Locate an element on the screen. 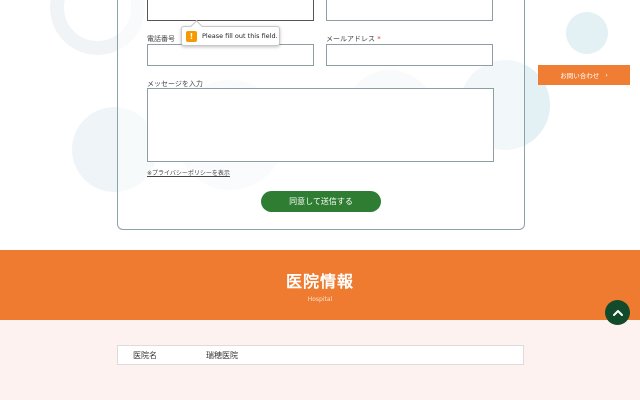 Image resolution: width=640 pixels, height=400 pixels. email-field is located at coordinates (409, 55).